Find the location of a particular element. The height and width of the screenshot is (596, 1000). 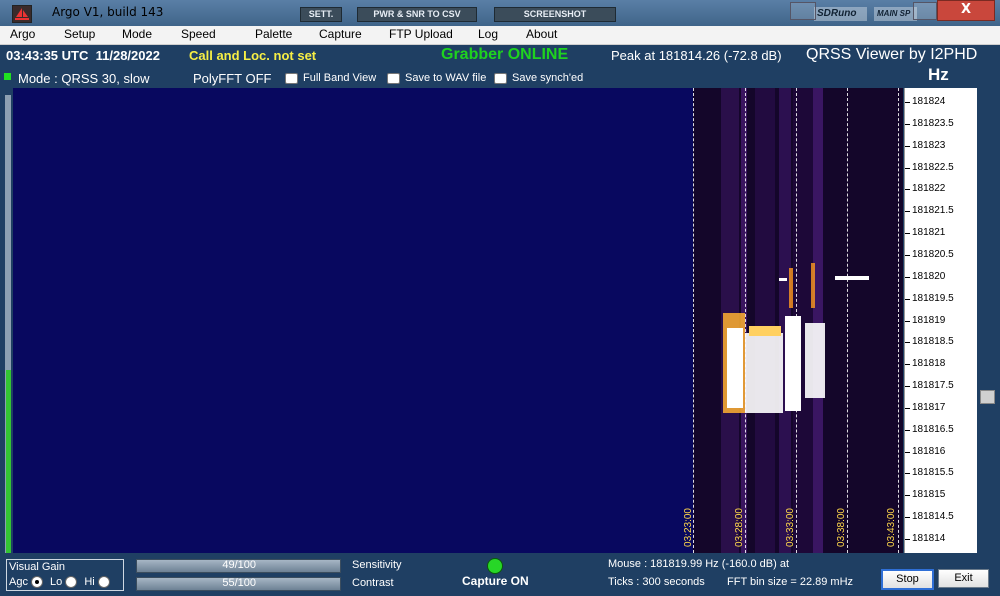

status-led-icon is located at coordinates (7, 76).